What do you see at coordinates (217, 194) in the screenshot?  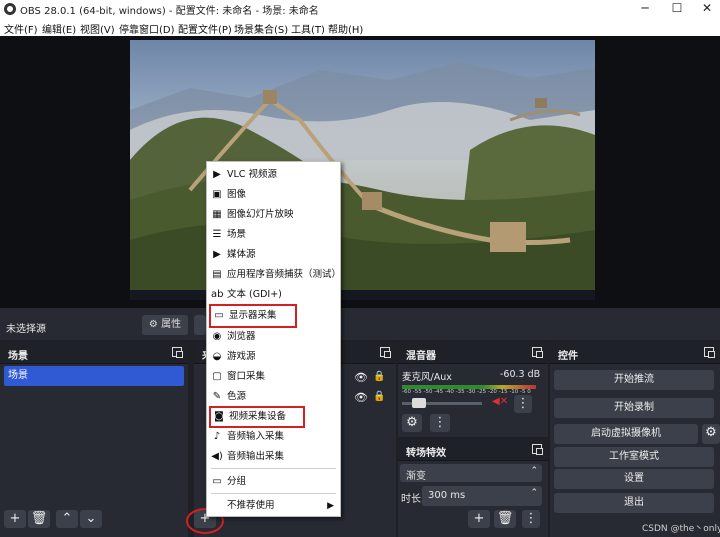 I see `image-icon: ▣` at bounding box center [217, 194].